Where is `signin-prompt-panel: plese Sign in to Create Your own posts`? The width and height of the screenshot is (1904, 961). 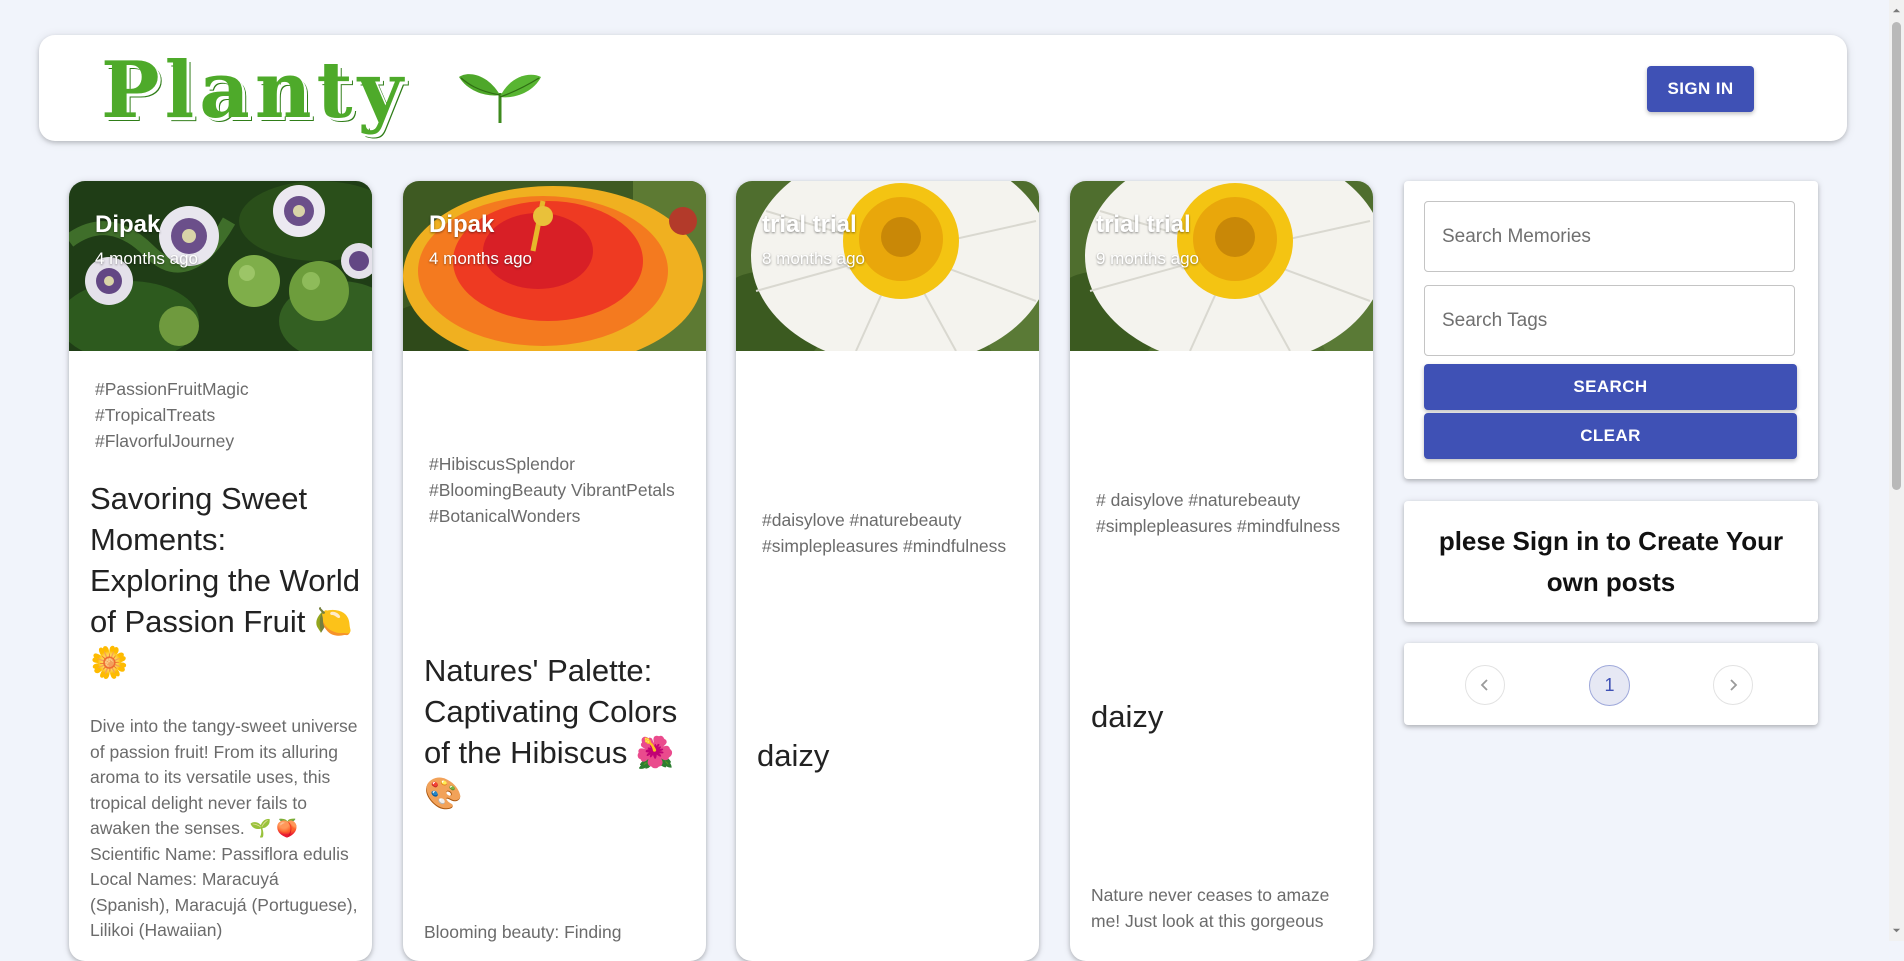 signin-prompt-panel: plese Sign in to Create Your own posts is located at coordinates (1611, 561).